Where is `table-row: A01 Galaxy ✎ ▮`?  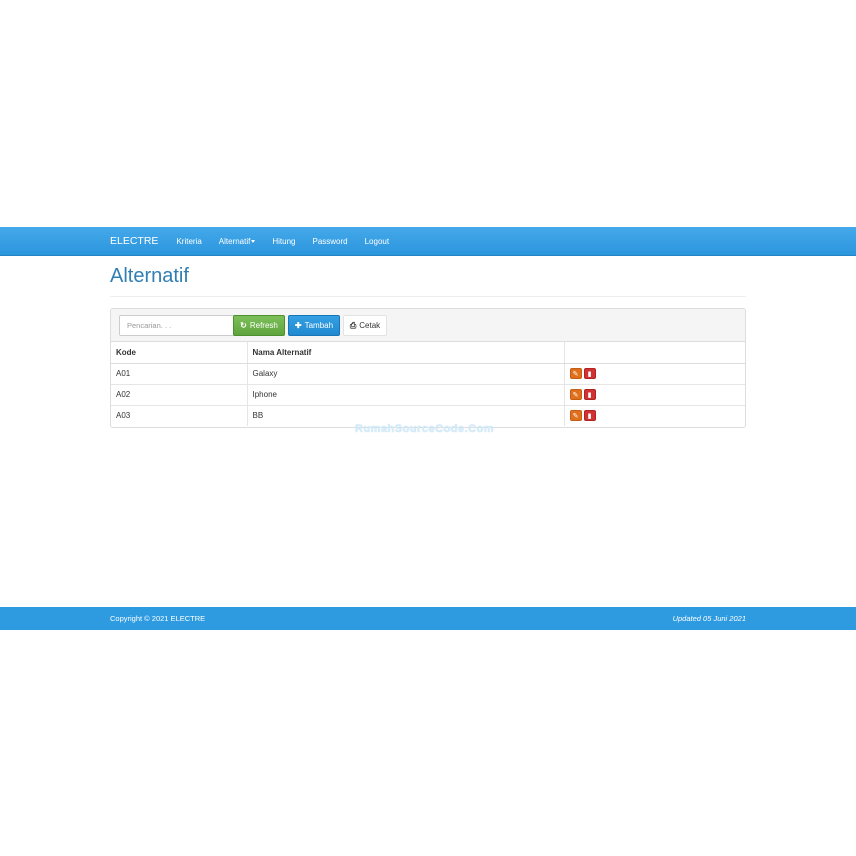
table-row: A01 Galaxy ✎ ▮ is located at coordinates (428, 374).